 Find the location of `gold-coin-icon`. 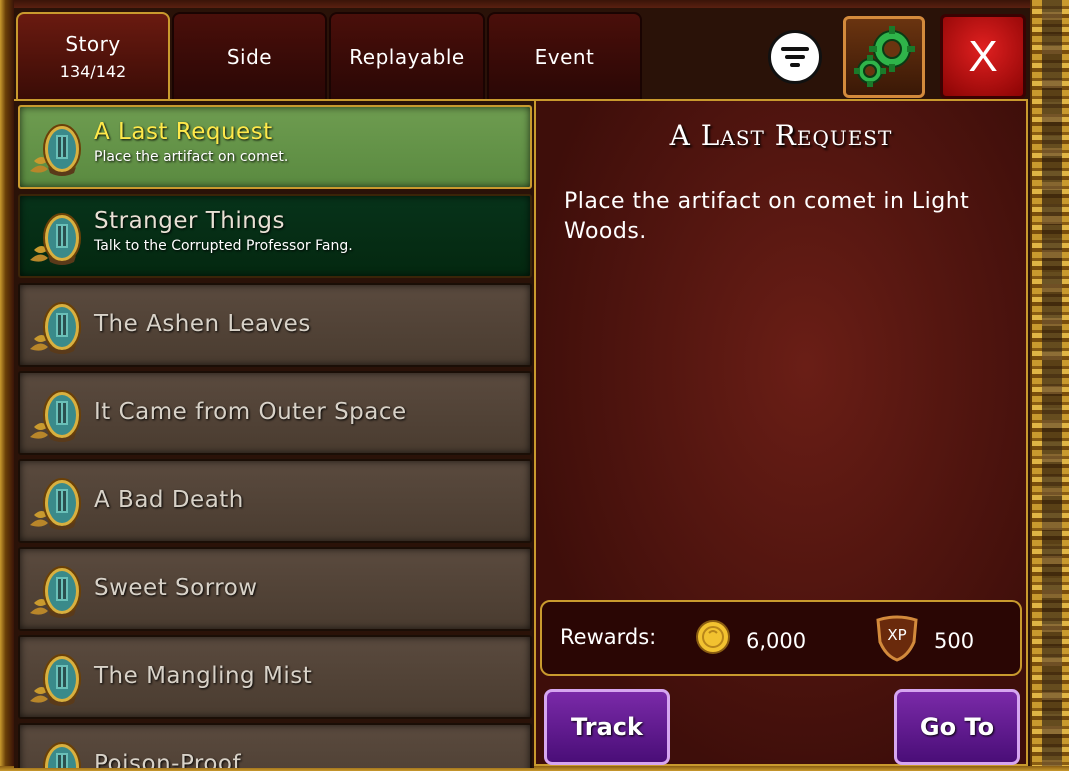

gold-coin-icon is located at coordinates (713, 637).